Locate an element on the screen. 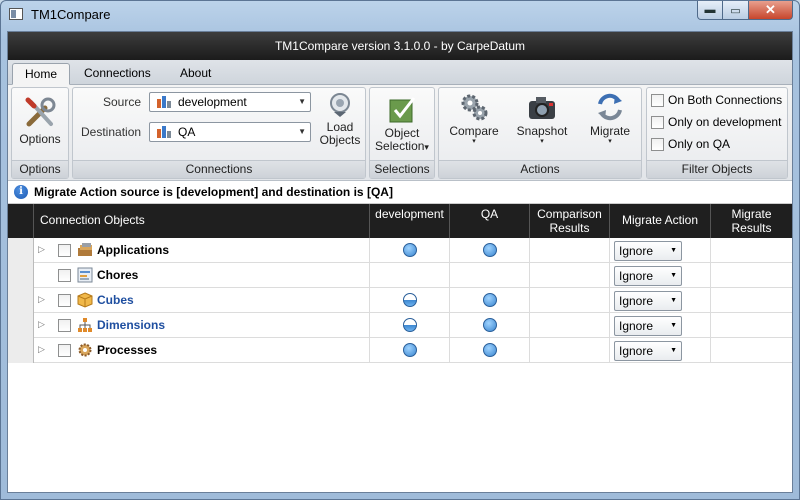  title-bar: TM1Compare ▬ ▭ ✕ is located at coordinates (400, 15).